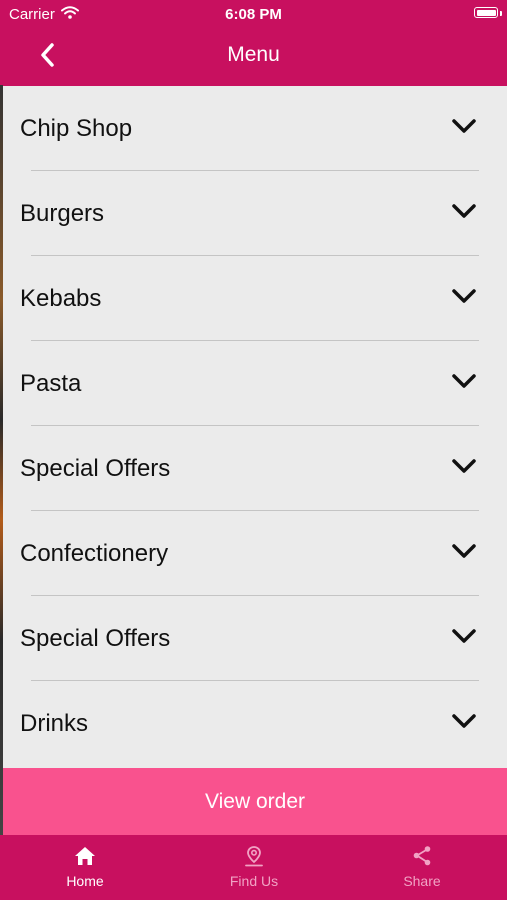 The image size is (507, 900). What do you see at coordinates (51, 383) in the screenshot?
I see `menu-category-label: Pasta` at bounding box center [51, 383].